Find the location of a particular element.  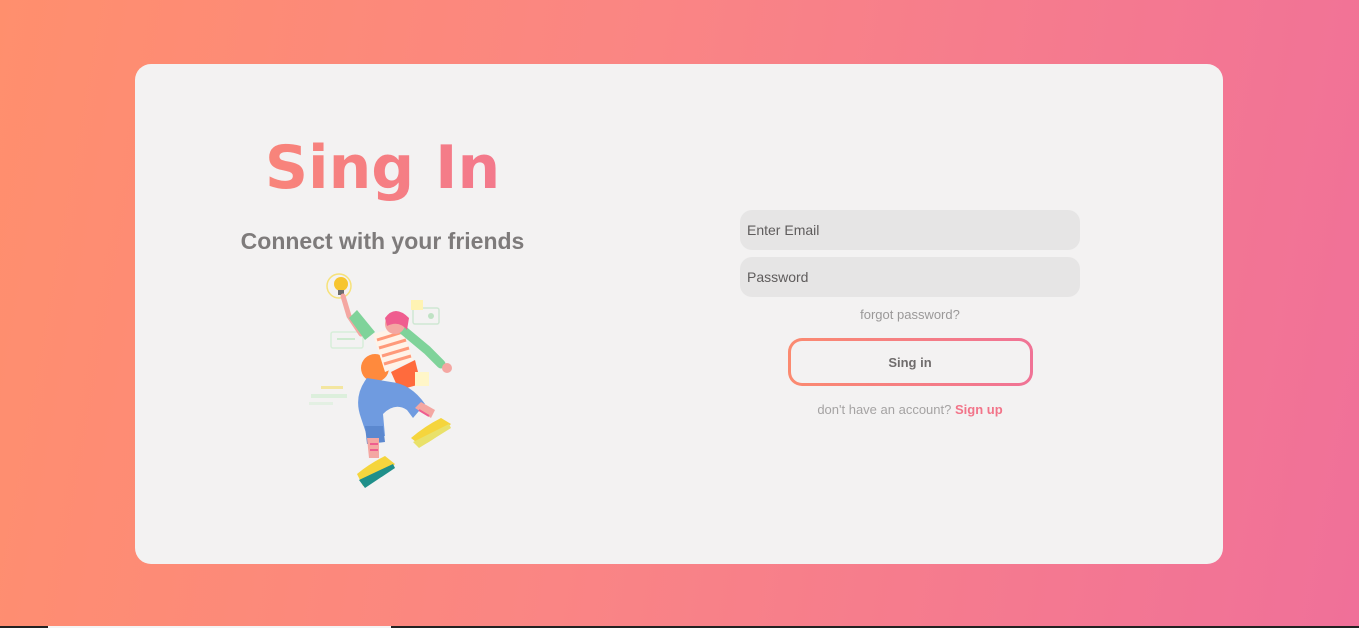

forgot-password-link: forgot password? is located at coordinates (910, 314).